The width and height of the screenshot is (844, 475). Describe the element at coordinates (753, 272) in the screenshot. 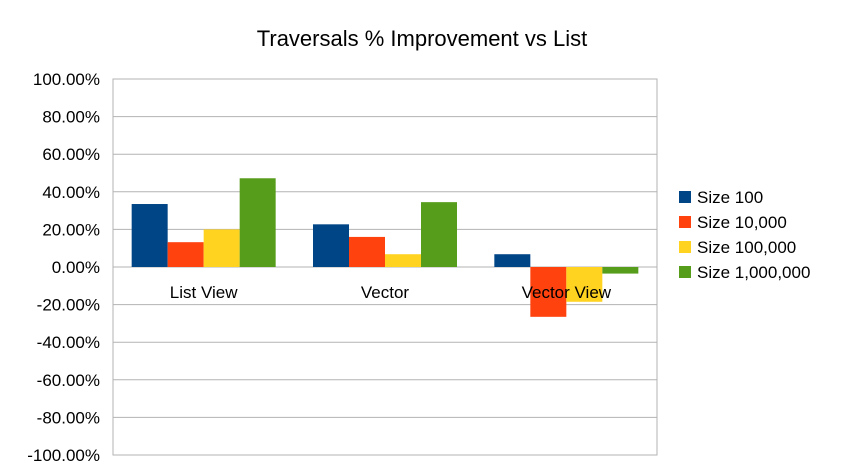

I see `legend-label: Size 1,000,000` at that location.